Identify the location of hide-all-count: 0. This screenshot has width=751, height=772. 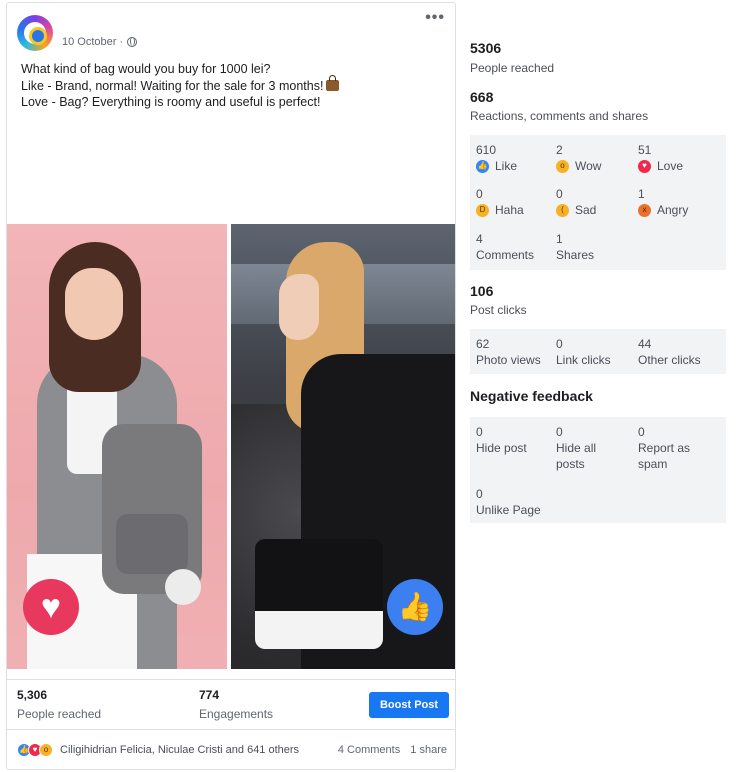
(559, 432).